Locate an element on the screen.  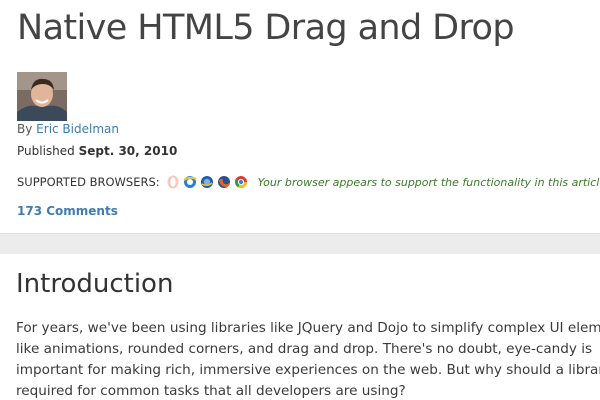
published-line: Published Sept. 30, 2010 is located at coordinates (97, 151).